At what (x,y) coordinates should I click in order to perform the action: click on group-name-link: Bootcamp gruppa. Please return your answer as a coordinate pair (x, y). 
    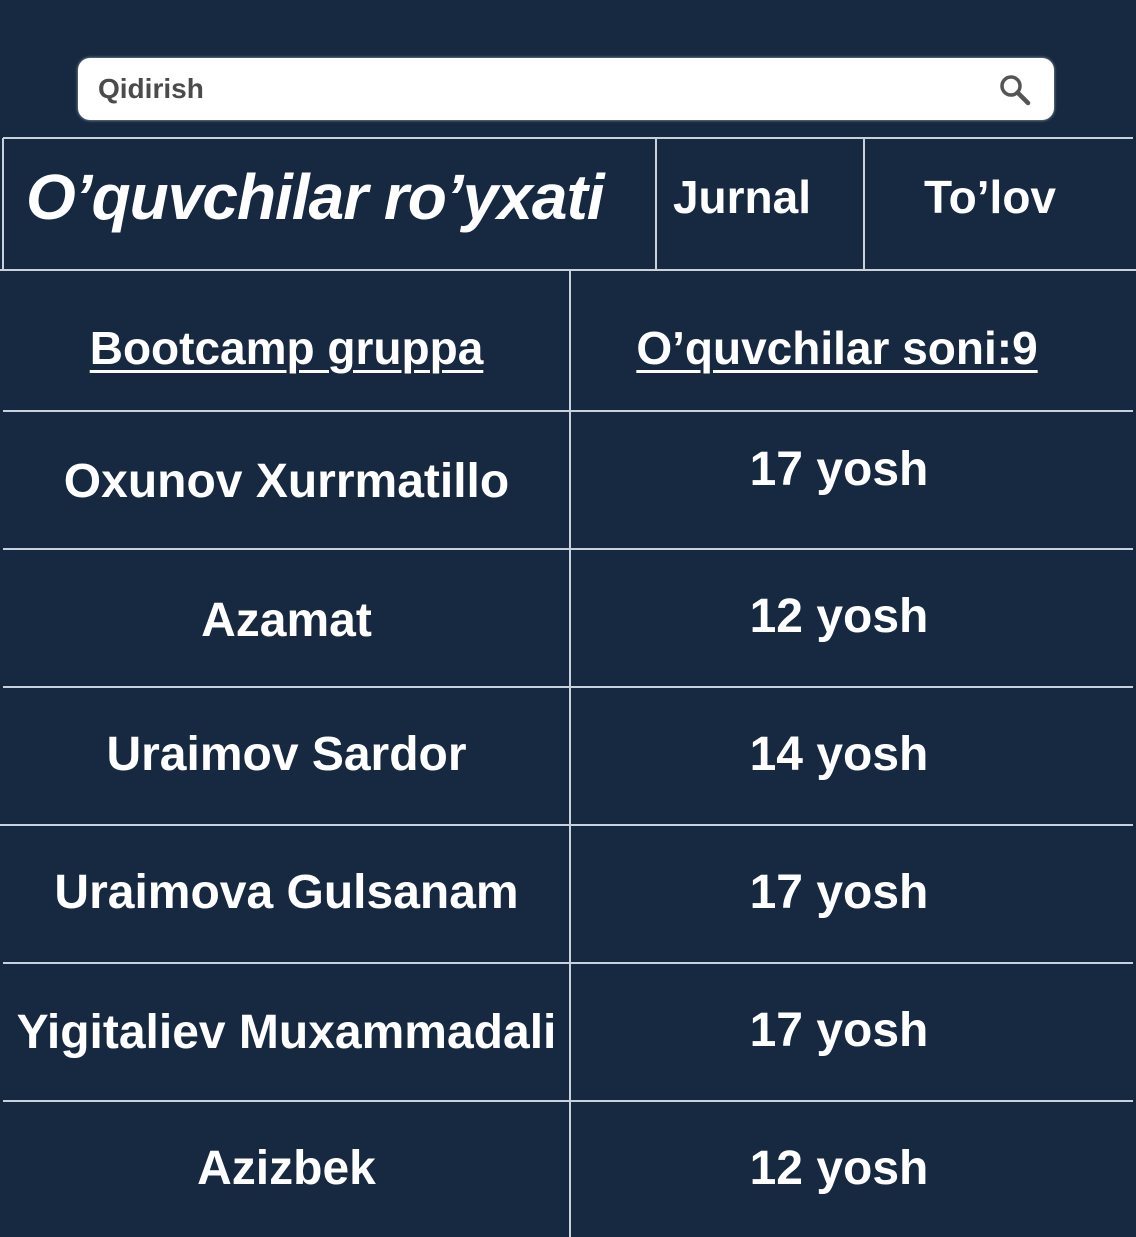
    Looking at the image, I should click on (286, 348).